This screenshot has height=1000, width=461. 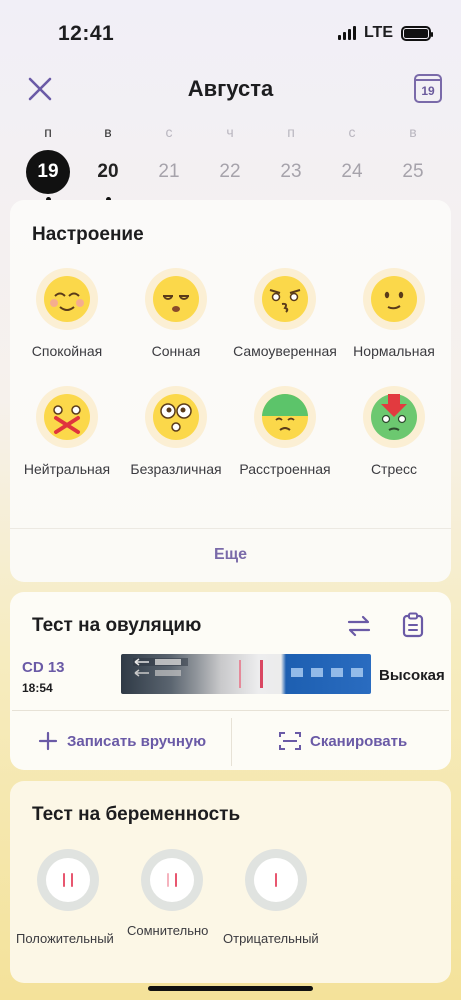 I want to click on positive-test-icon, so click(x=68, y=880).